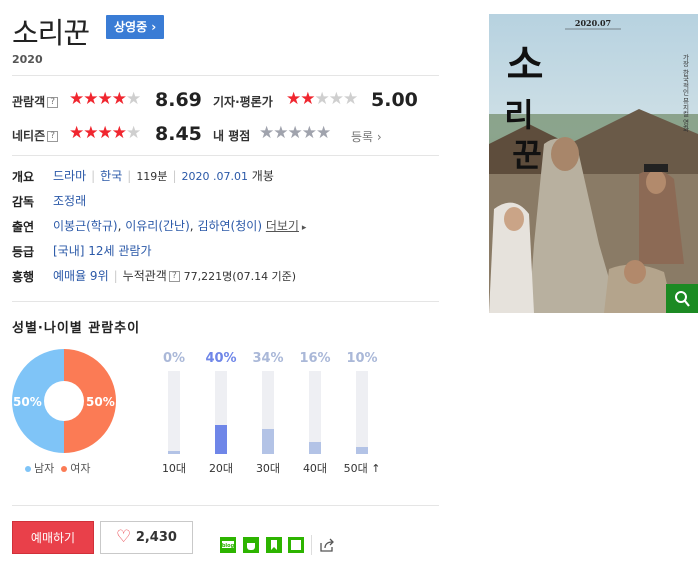 Image resolution: width=700 pixels, height=567 pixels. Describe the element at coordinates (315, 468) in the screenshot. I see `age-label: 40대` at that location.